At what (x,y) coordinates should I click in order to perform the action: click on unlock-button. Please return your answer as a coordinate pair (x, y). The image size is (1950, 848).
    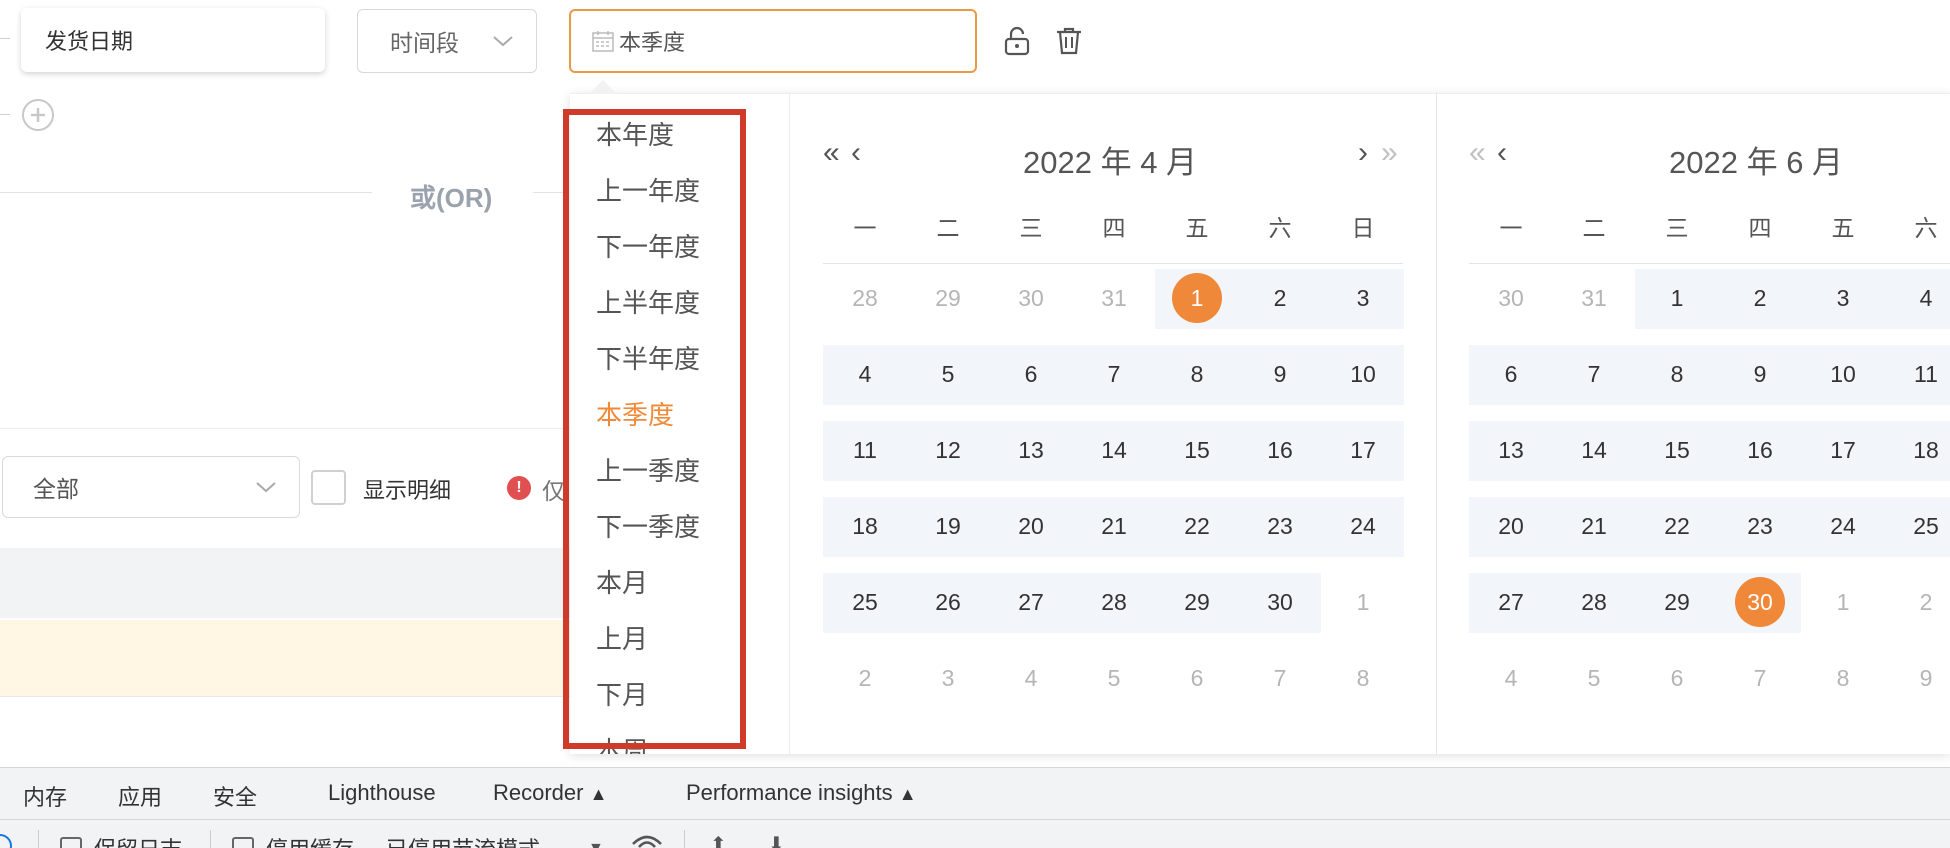
    Looking at the image, I should click on (1017, 41).